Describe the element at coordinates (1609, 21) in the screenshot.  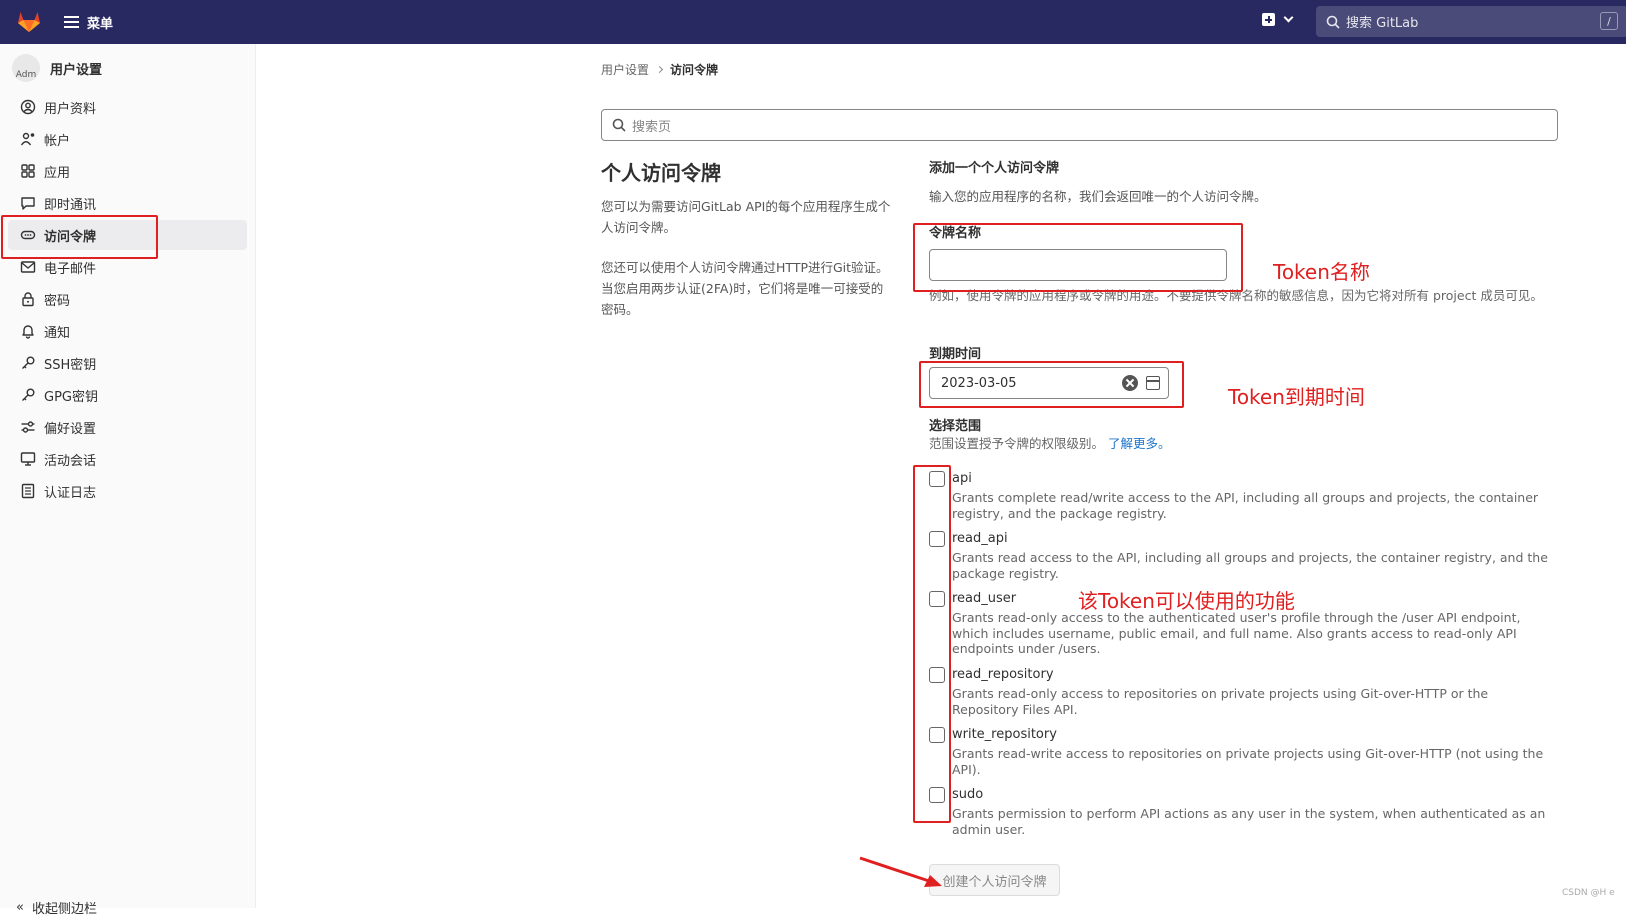
I see `search-shortcut-key: /` at that location.